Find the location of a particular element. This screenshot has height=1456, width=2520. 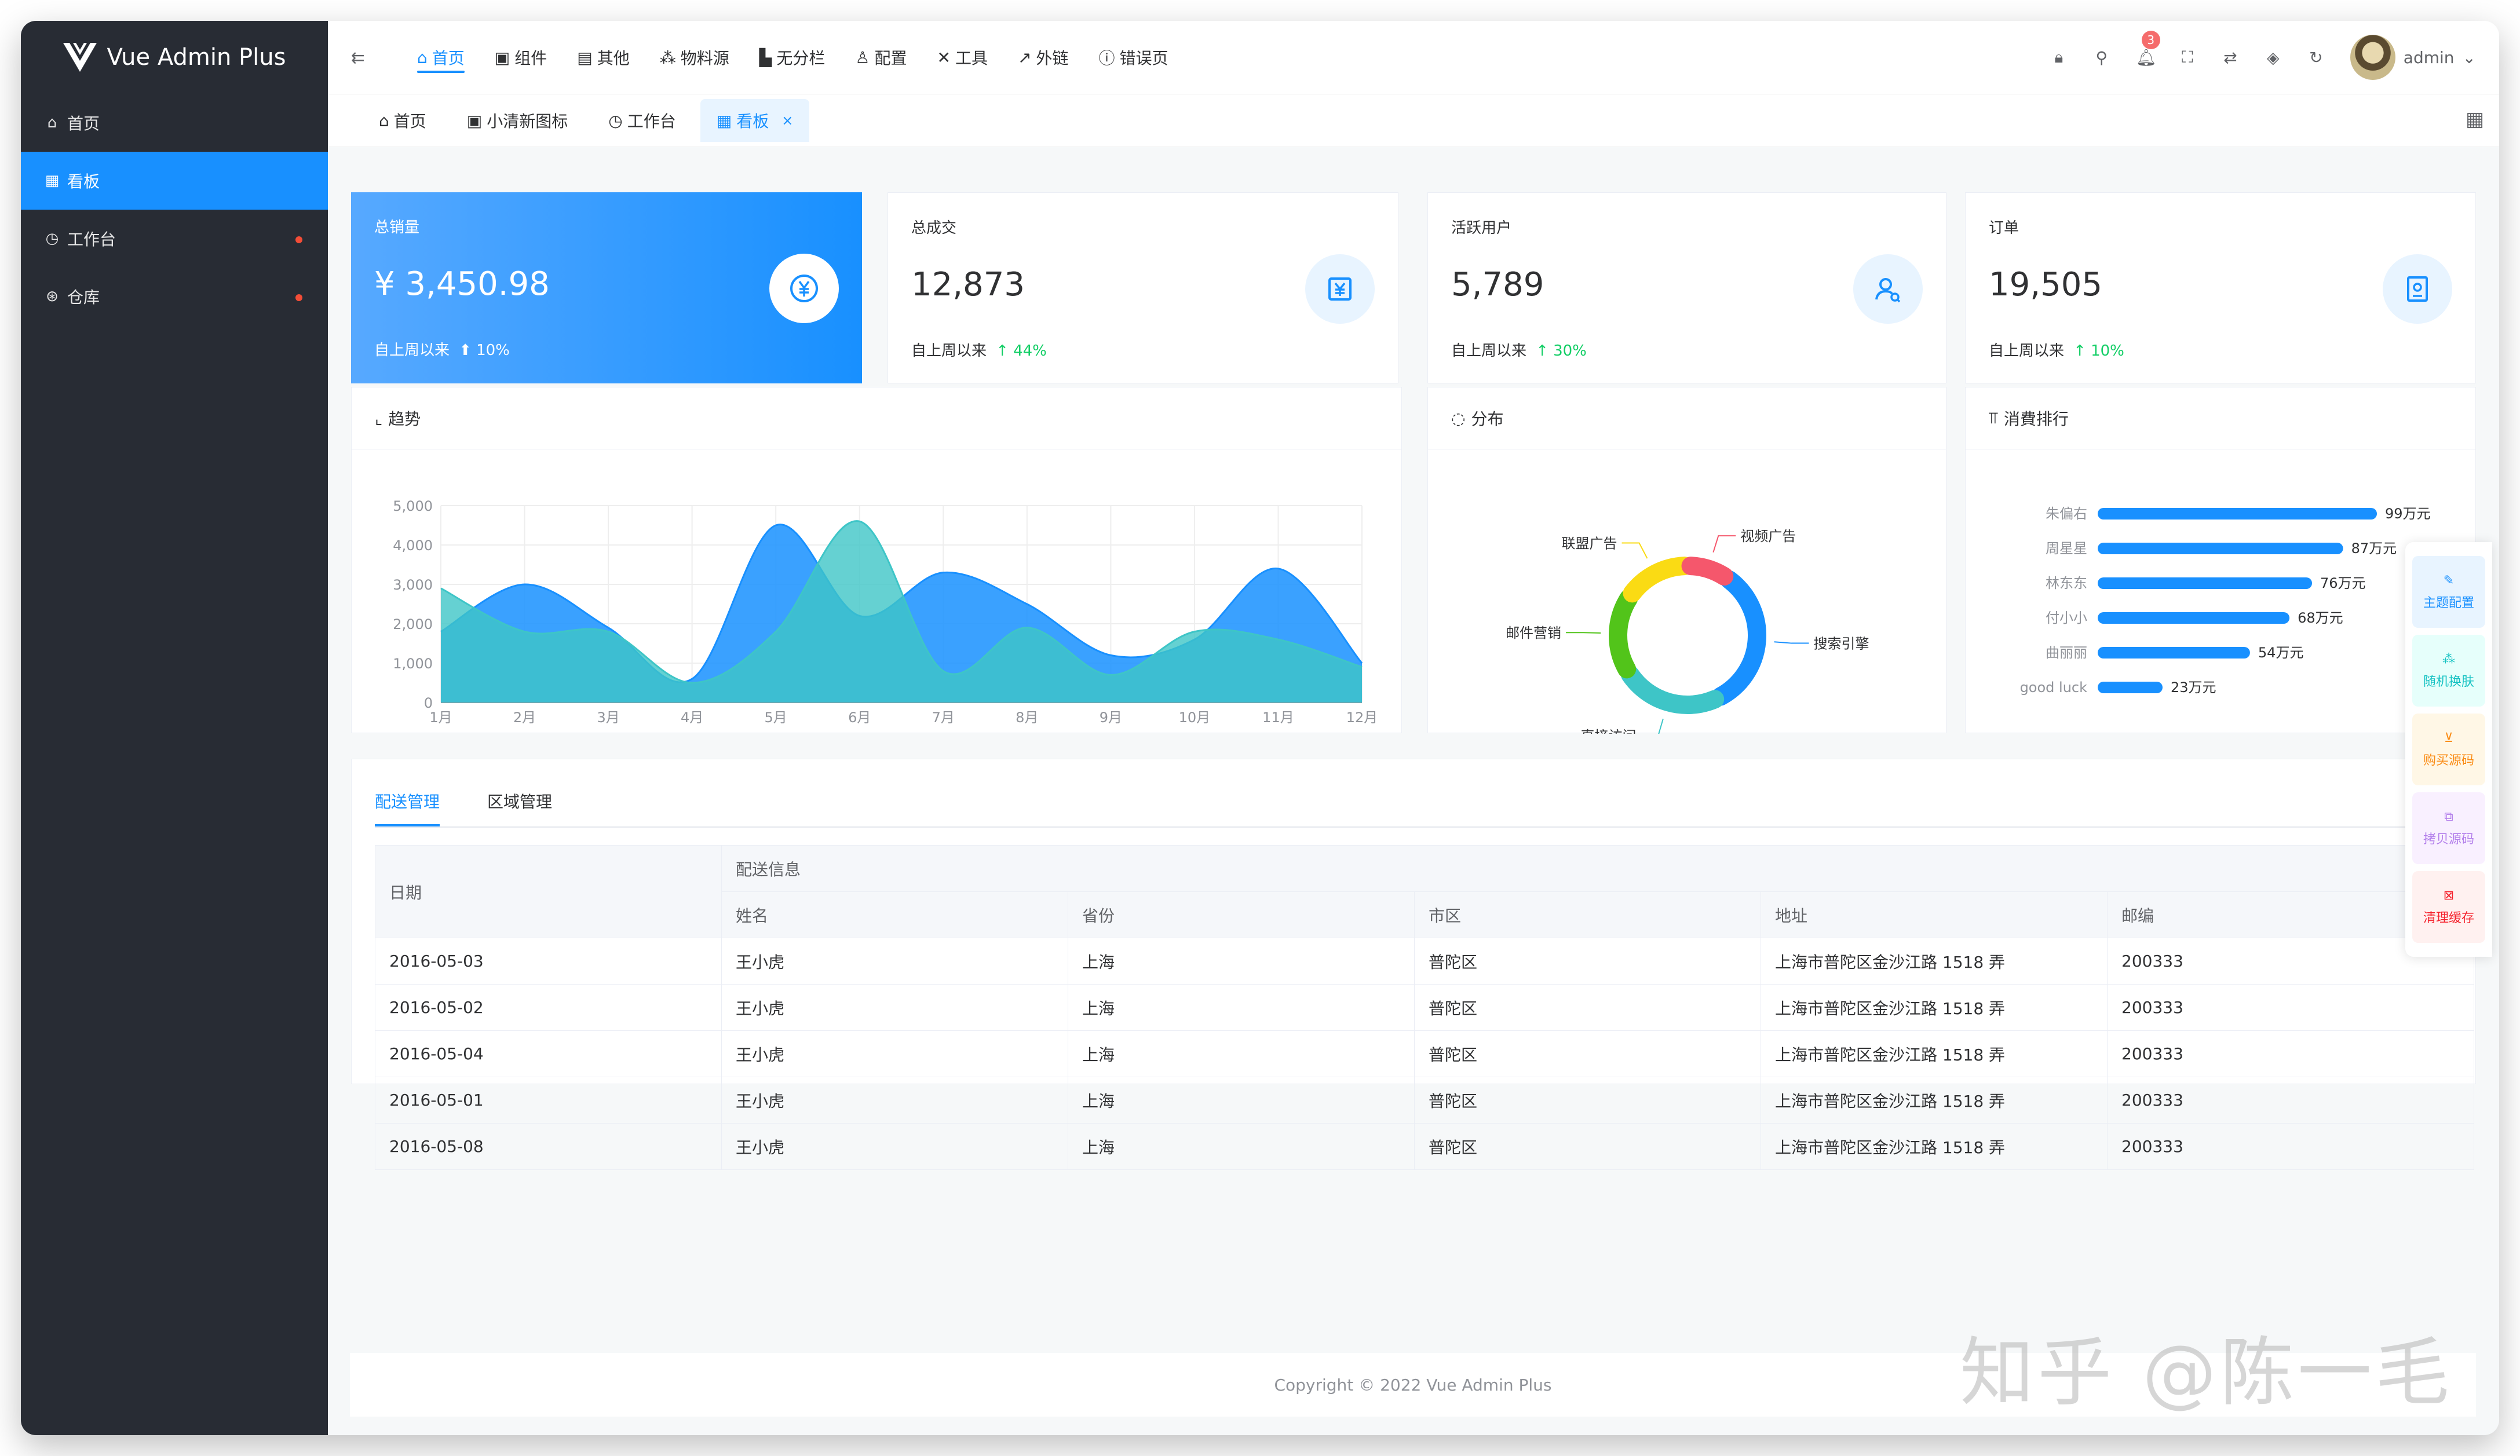

tab-label: 看板 is located at coordinates (753, 122).